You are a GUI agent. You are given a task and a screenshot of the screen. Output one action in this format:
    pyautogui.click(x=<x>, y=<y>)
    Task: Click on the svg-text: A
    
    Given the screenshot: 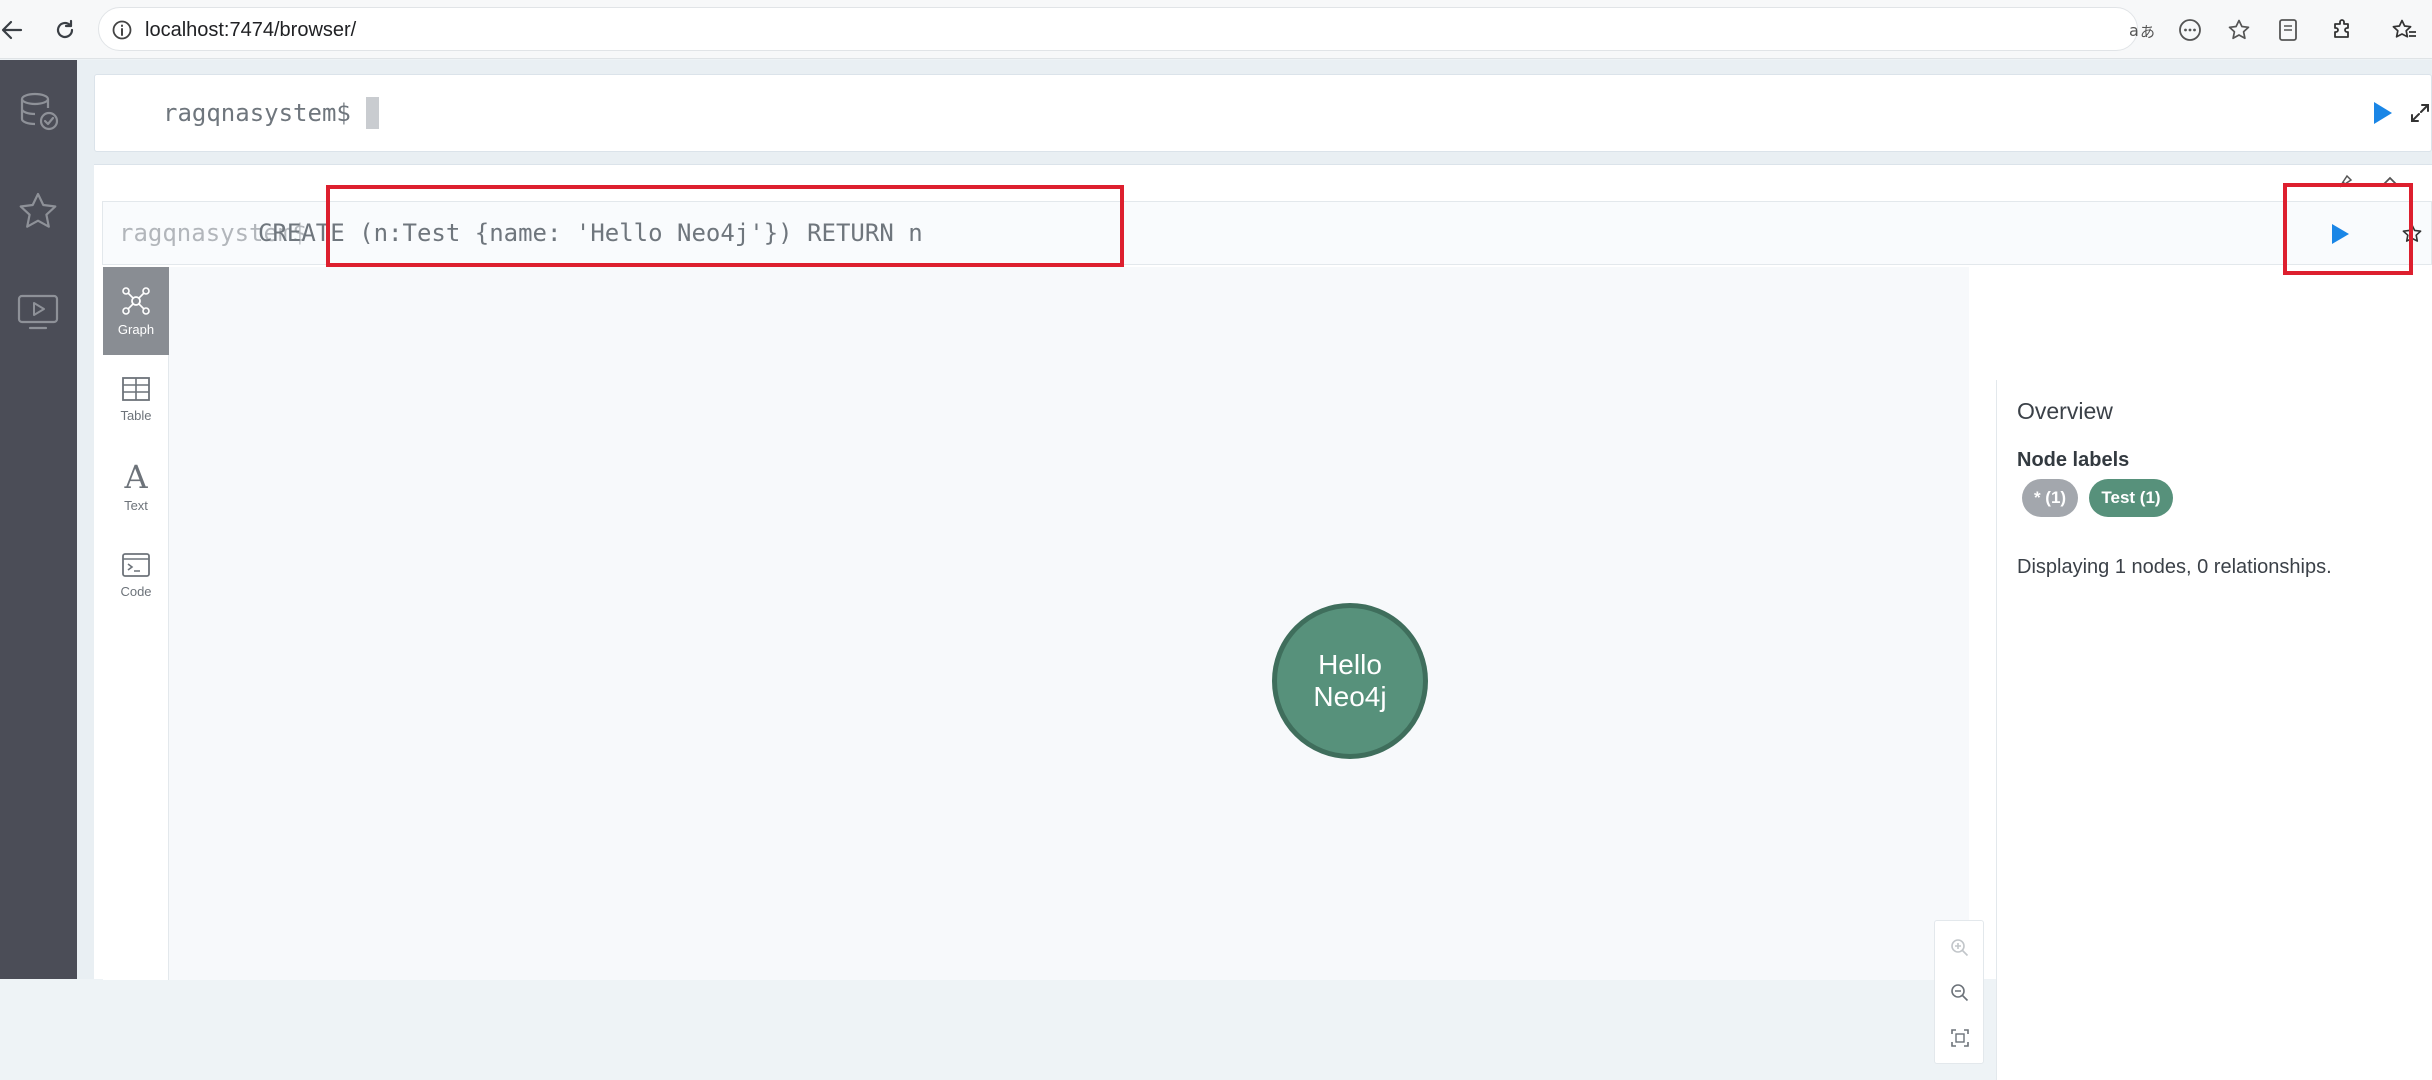 What is the action you would take?
    pyautogui.click(x=135, y=477)
    